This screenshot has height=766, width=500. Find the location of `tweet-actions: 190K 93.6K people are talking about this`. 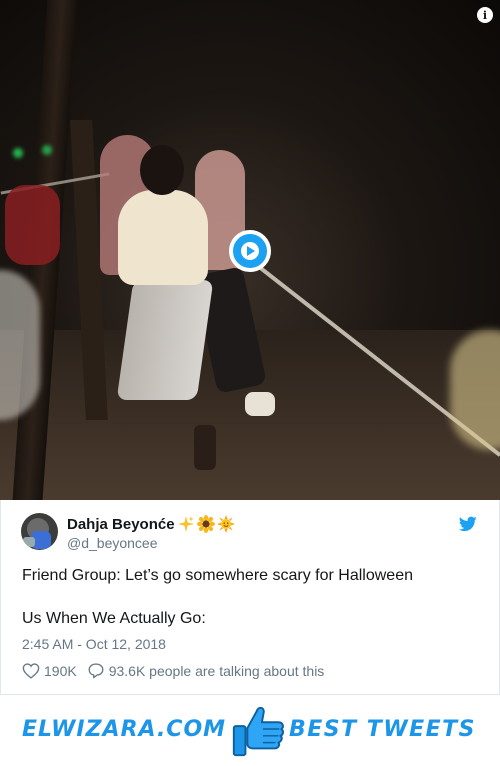

tweet-actions: 190K 93.6K people are talking about this is located at coordinates (178, 670).